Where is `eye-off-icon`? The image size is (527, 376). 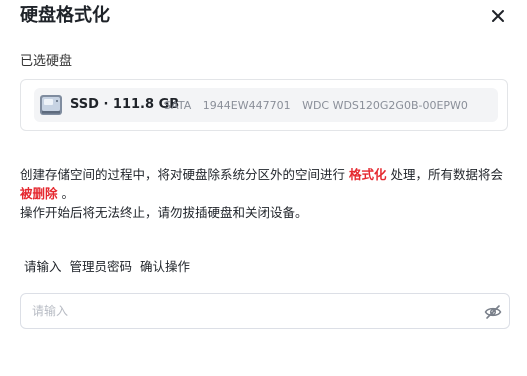
eye-off-icon is located at coordinates (493, 312).